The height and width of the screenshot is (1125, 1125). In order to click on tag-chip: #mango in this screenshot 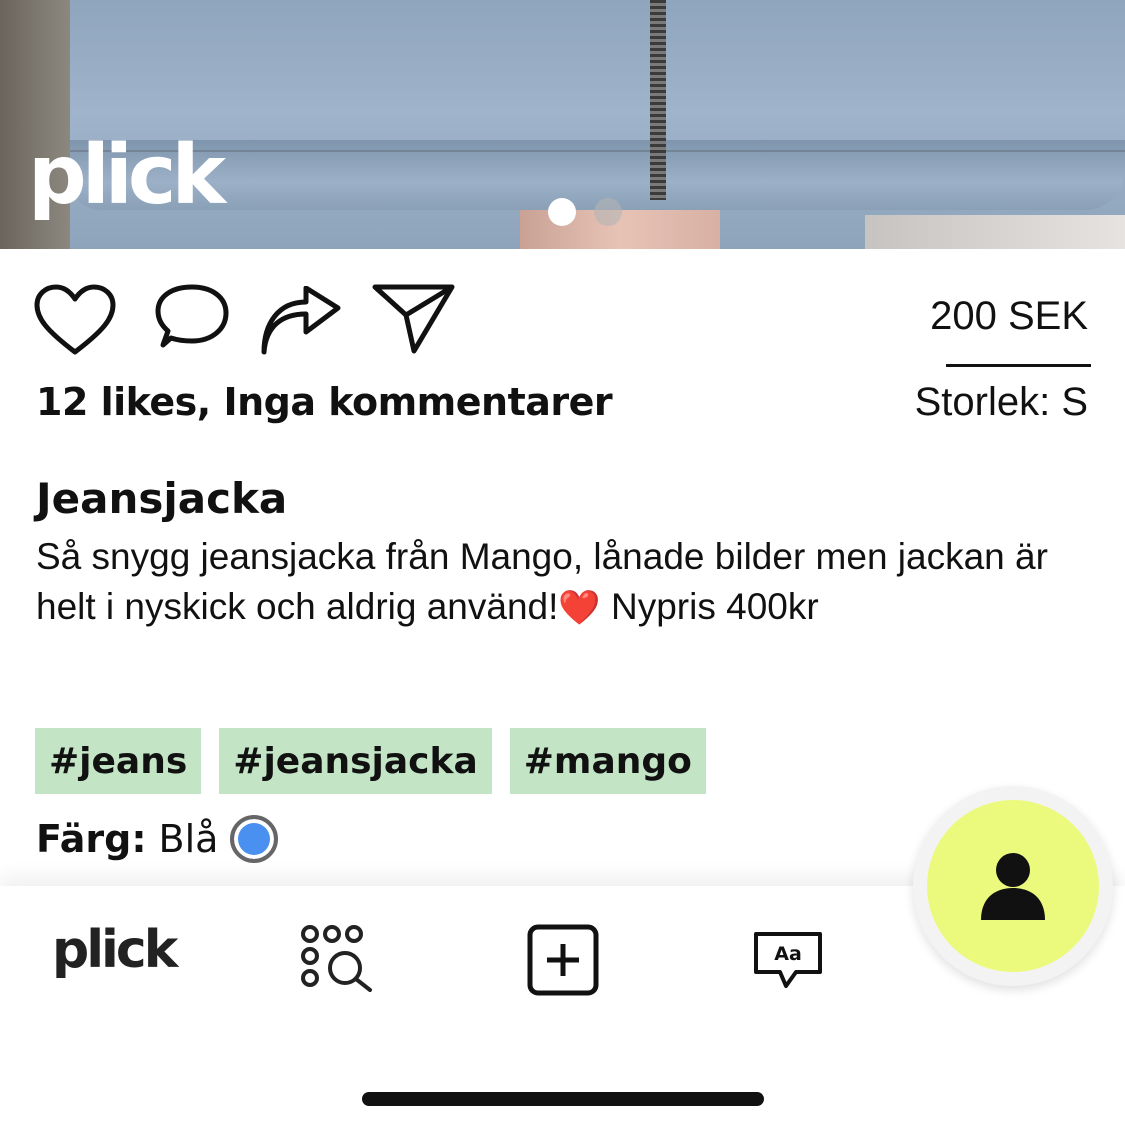, I will do `click(607, 761)`.